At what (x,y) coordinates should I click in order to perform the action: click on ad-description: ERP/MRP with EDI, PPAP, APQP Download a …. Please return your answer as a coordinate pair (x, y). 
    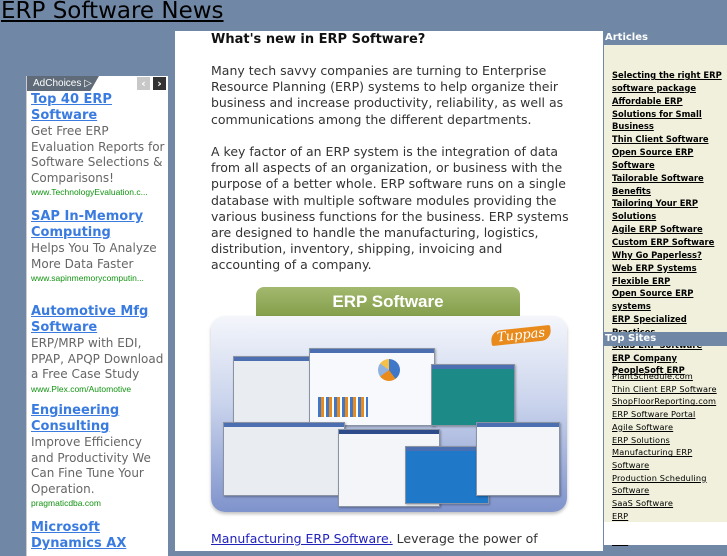
    Looking at the image, I should click on (97, 358).